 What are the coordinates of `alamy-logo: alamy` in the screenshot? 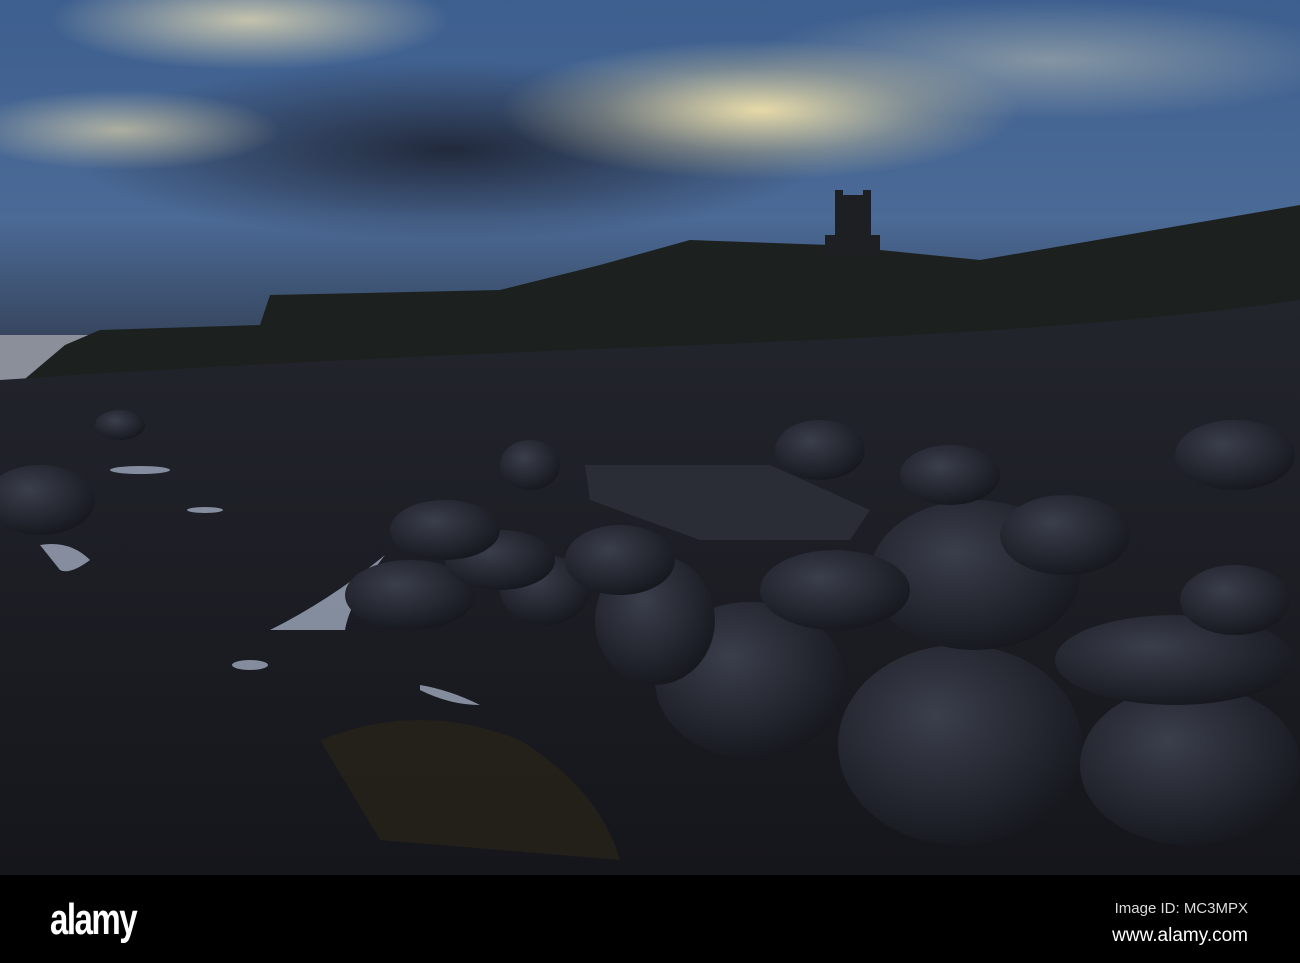 It's located at (94, 920).